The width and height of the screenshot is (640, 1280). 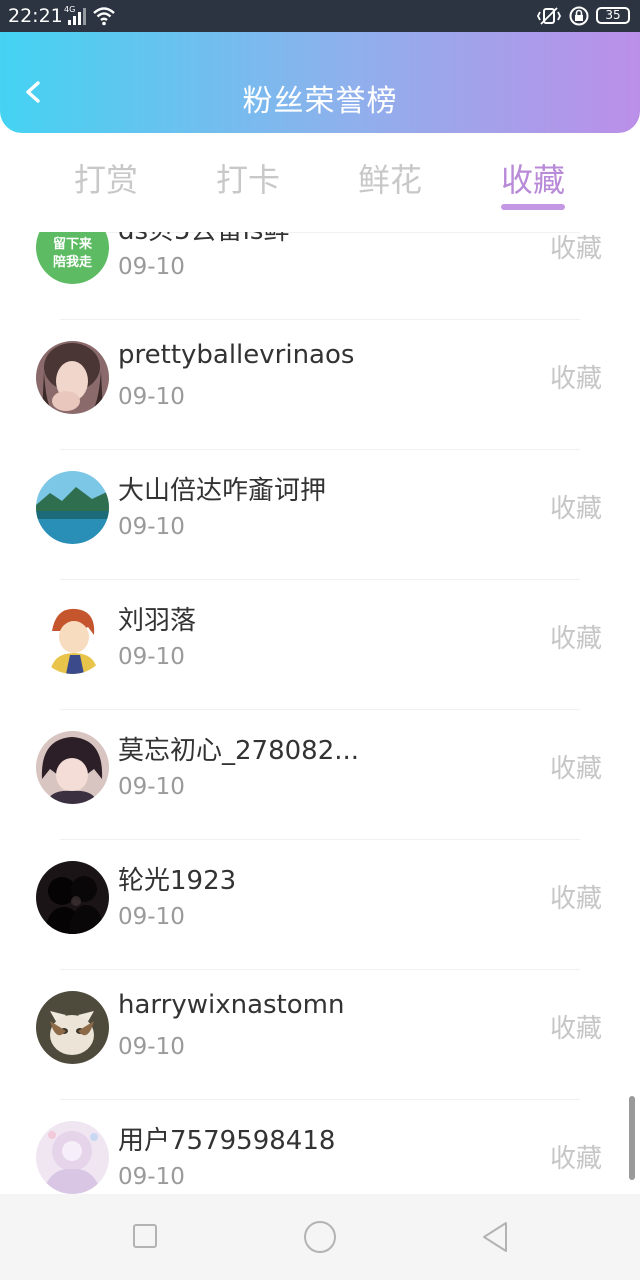 What do you see at coordinates (72, 637) in the screenshot?
I see `anime-boy-avatar` at bounding box center [72, 637].